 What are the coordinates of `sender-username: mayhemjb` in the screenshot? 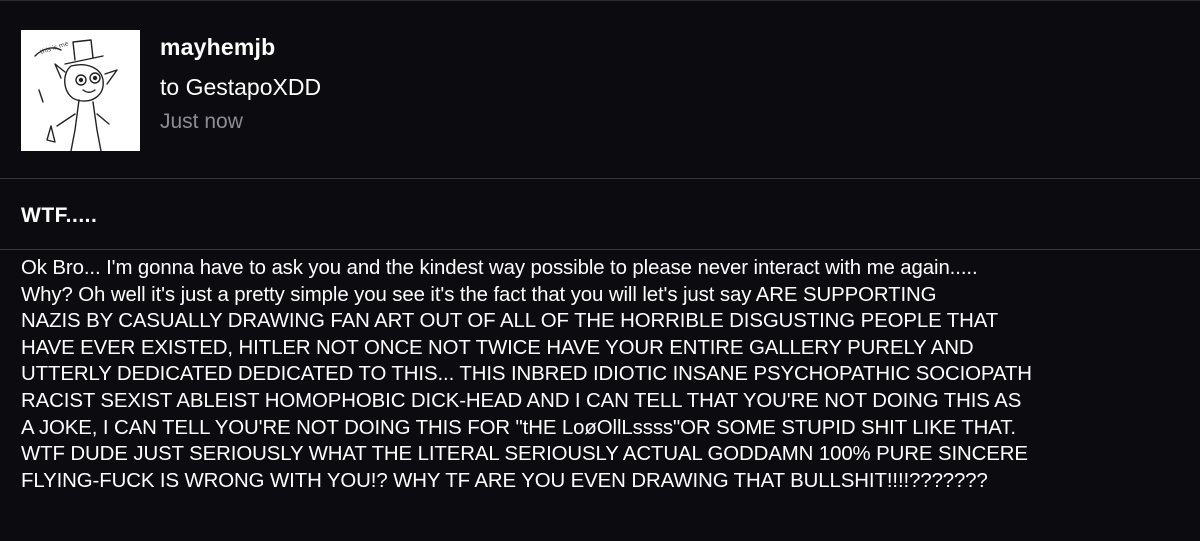 It's located at (217, 47).